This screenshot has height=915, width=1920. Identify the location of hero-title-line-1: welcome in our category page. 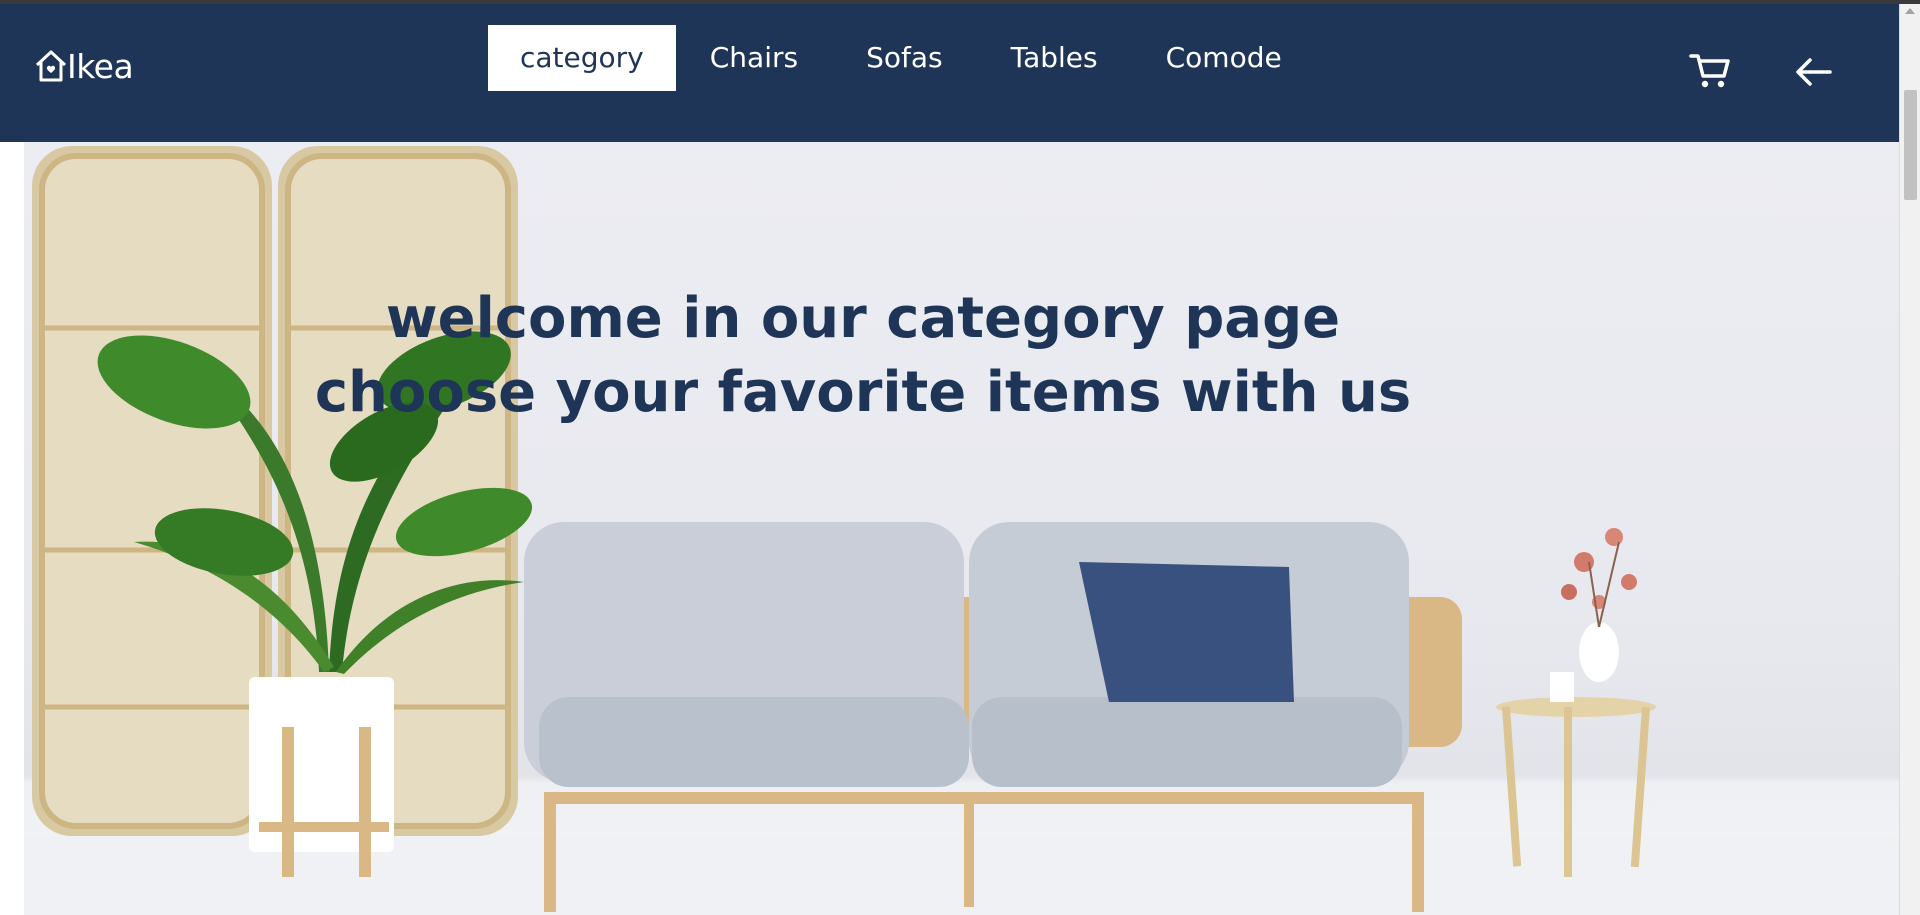
(863, 318).